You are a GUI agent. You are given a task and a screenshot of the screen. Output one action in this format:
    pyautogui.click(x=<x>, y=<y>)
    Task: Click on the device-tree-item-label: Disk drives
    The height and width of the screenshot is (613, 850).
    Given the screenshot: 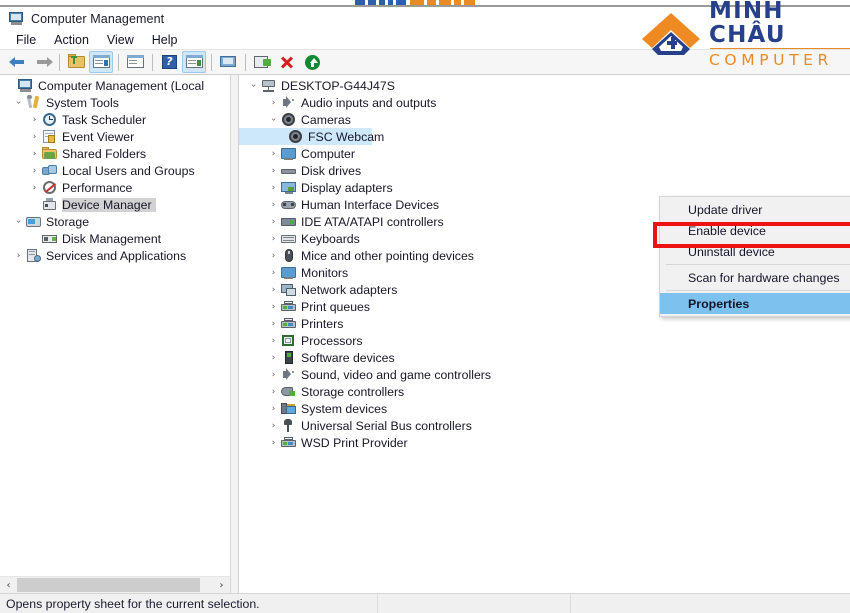 What is the action you would take?
    pyautogui.click(x=331, y=170)
    